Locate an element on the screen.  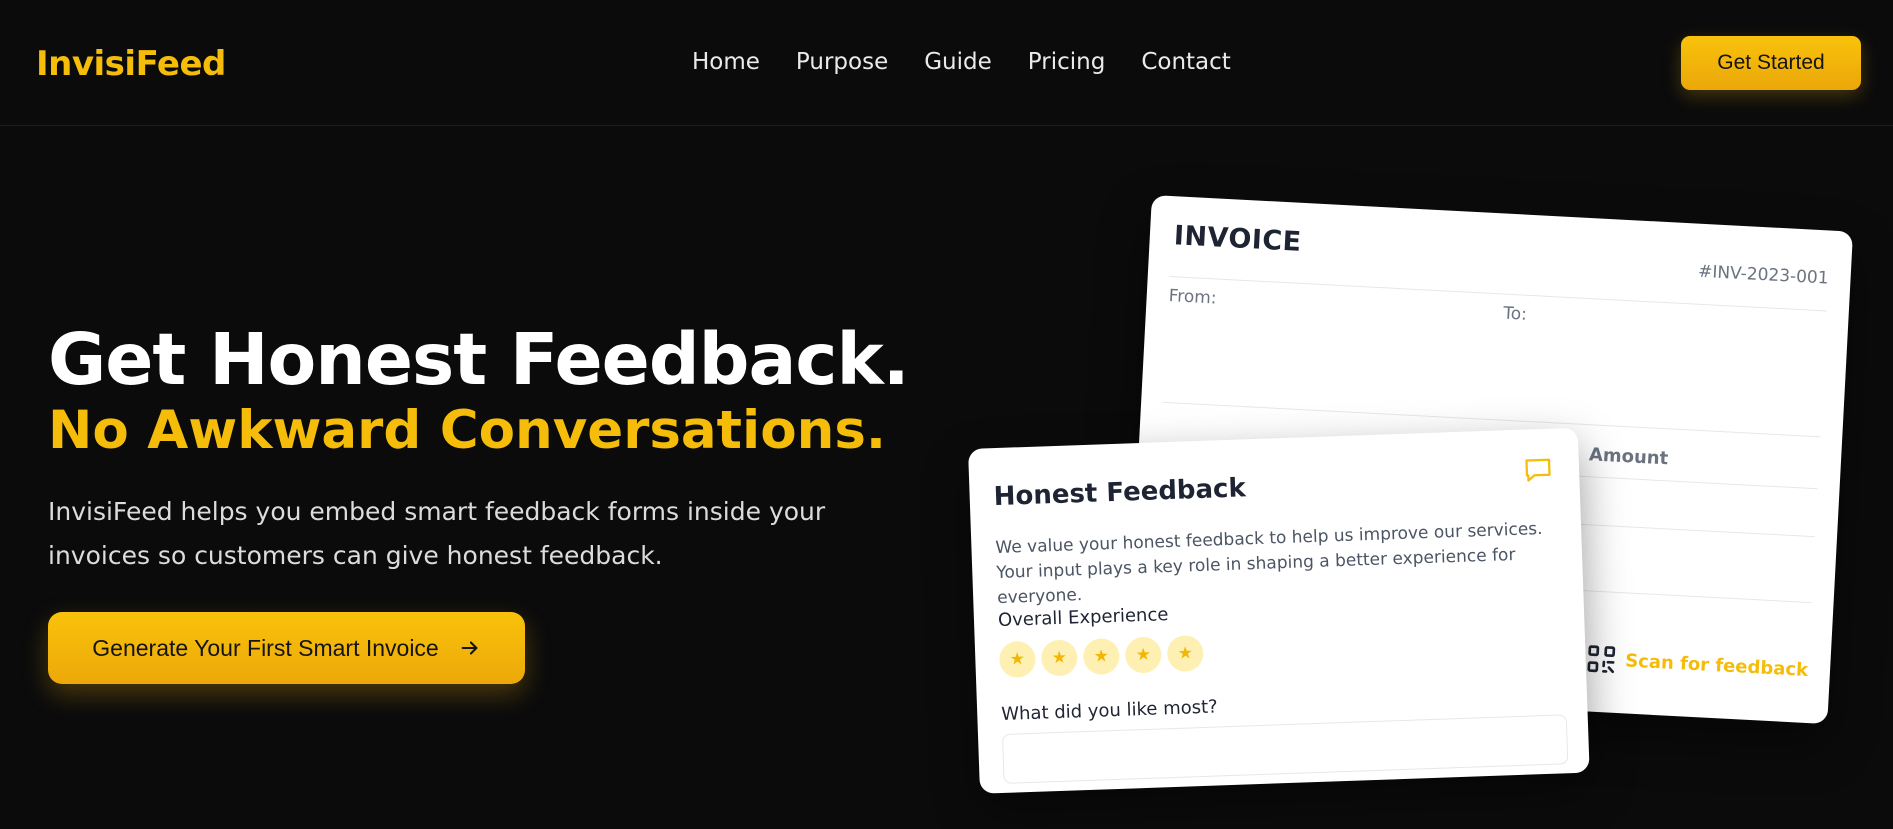
main-nav: Home Purpose Guide Pricing Contact is located at coordinates (979, 62).